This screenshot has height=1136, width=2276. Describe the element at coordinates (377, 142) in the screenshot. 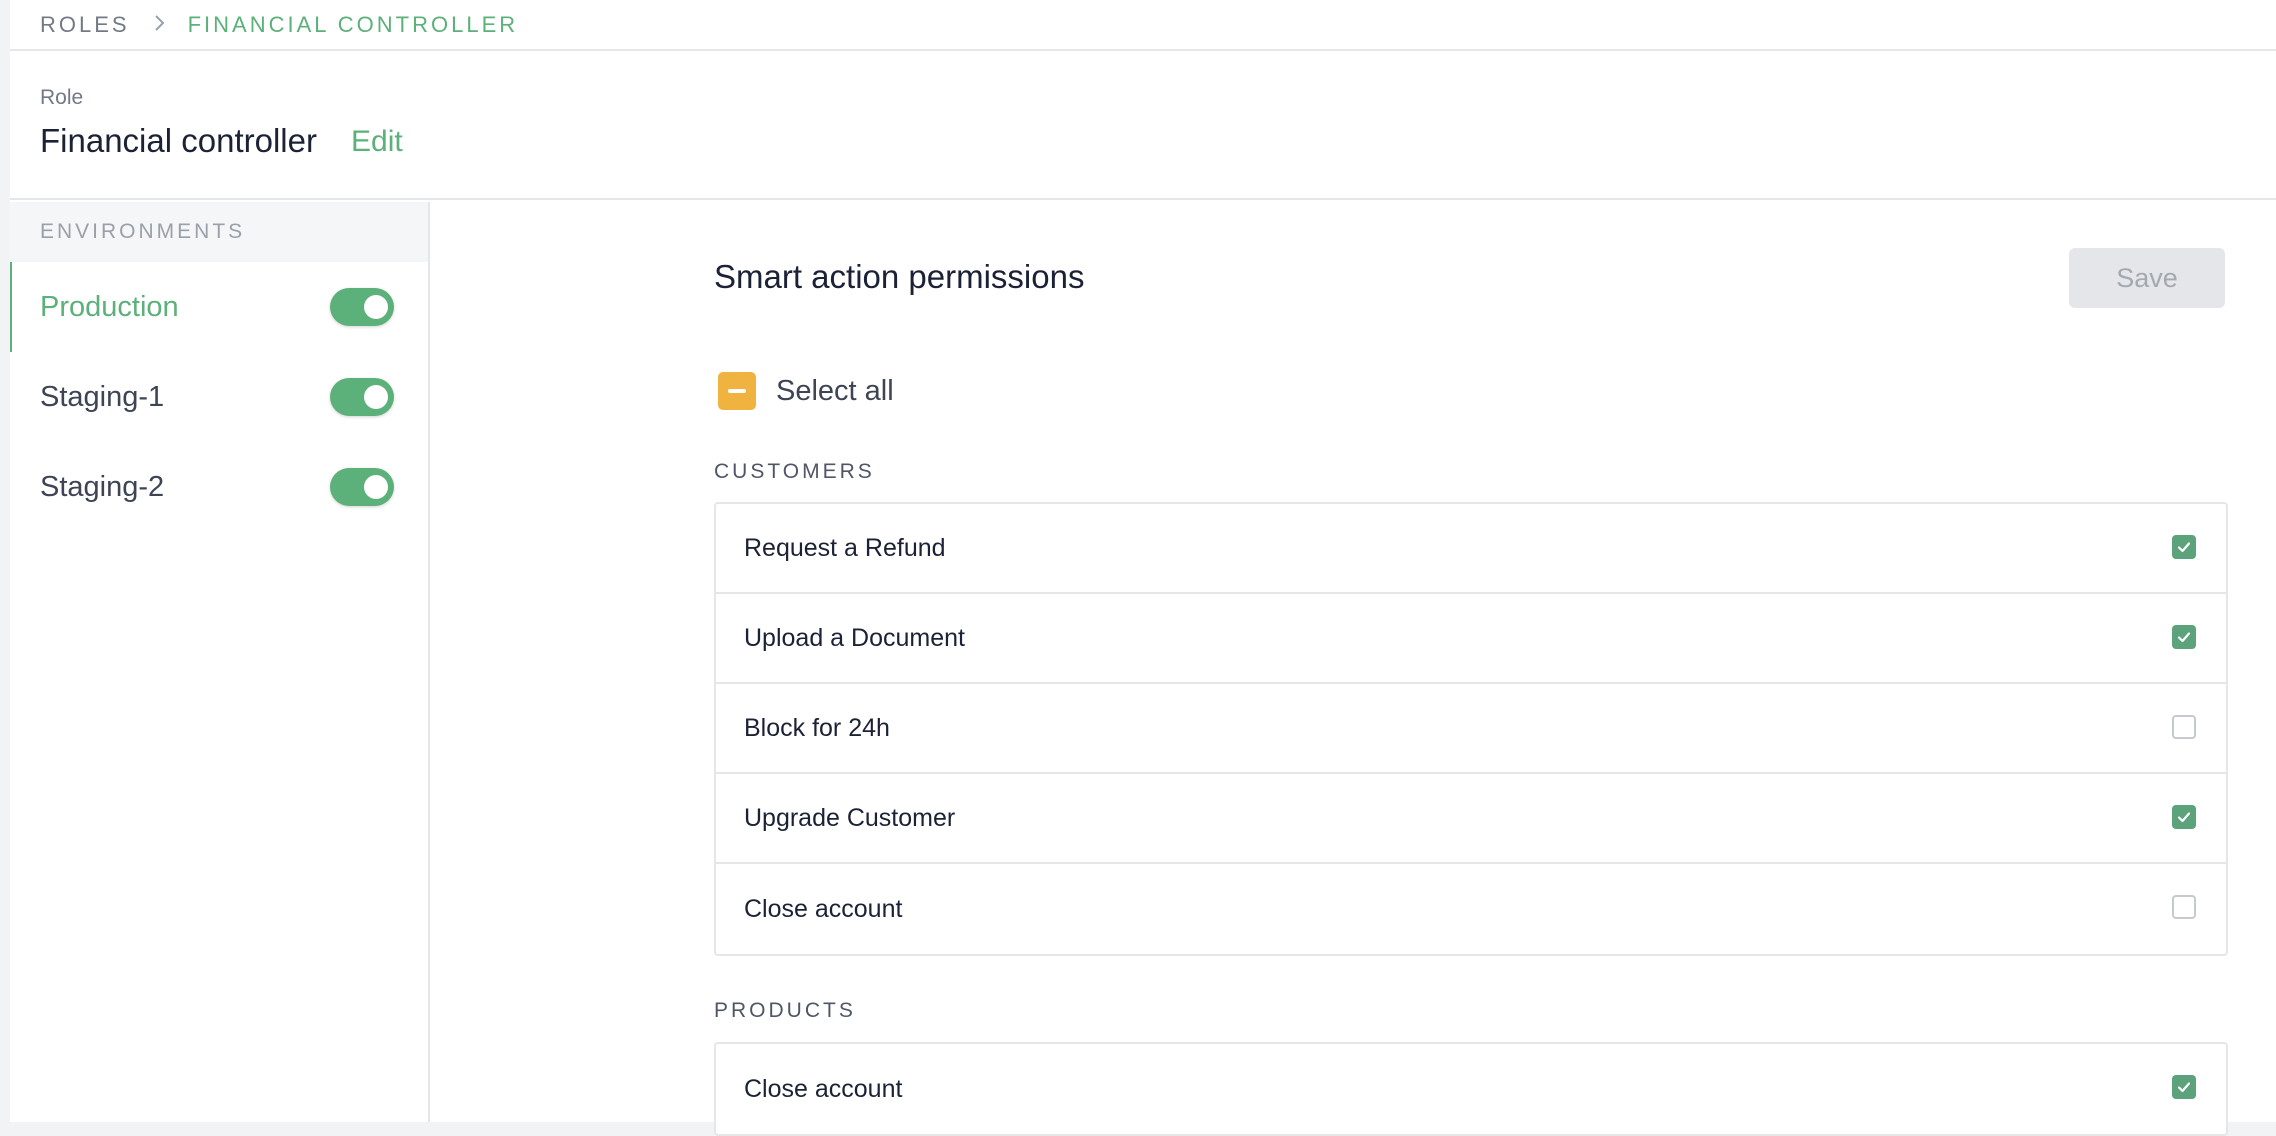

I see `edit-role-link: Edit` at that location.